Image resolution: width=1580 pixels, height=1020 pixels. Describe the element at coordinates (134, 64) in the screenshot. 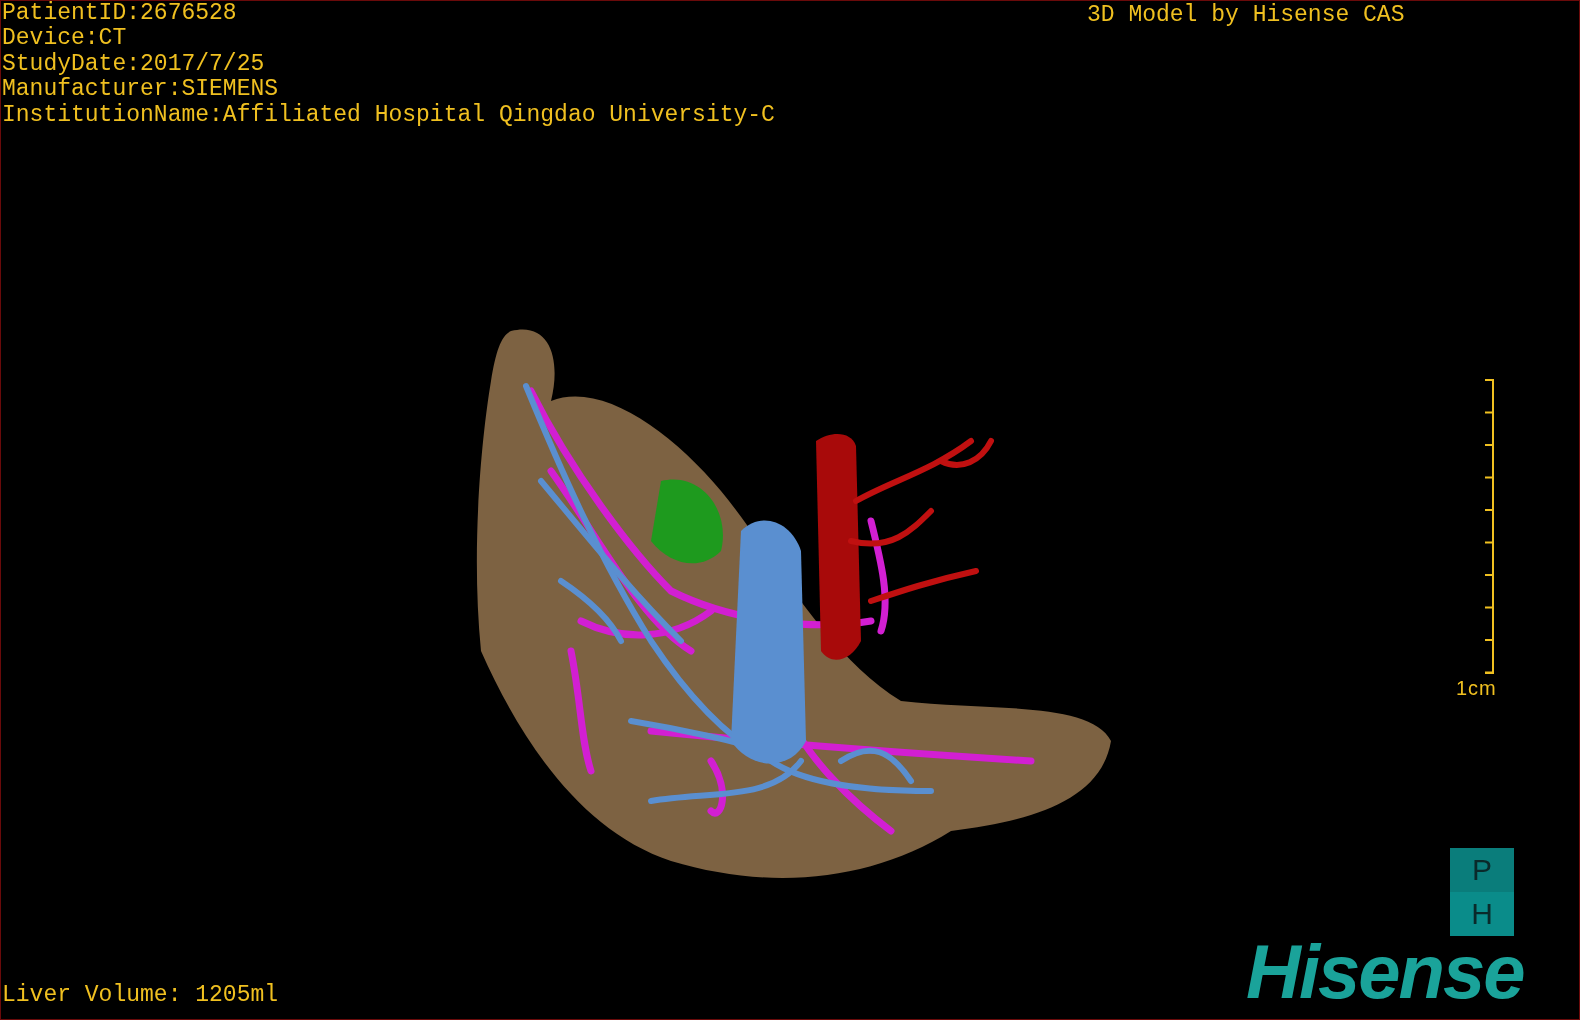

I see `patient-info-text: StudyDate:2017/7/25` at that location.